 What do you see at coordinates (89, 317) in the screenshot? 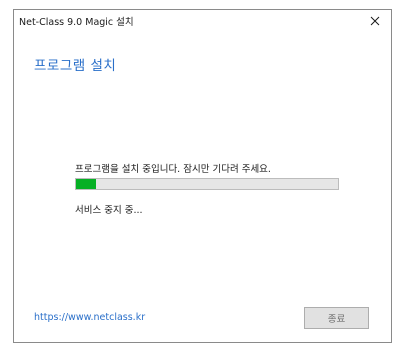
I see `website-link: https://www.netclass.kr` at bounding box center [89, 317].